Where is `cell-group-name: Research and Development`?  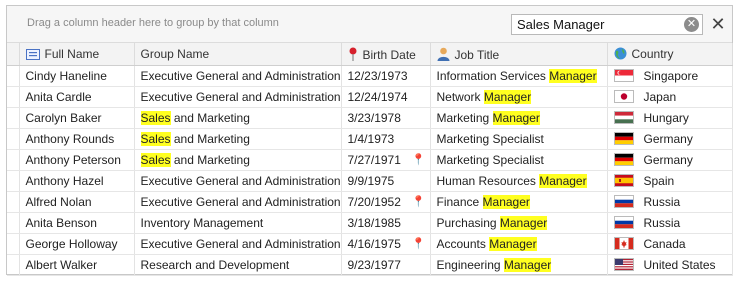
cell-group-name: Research and Development is located at coordinates (238, 265).